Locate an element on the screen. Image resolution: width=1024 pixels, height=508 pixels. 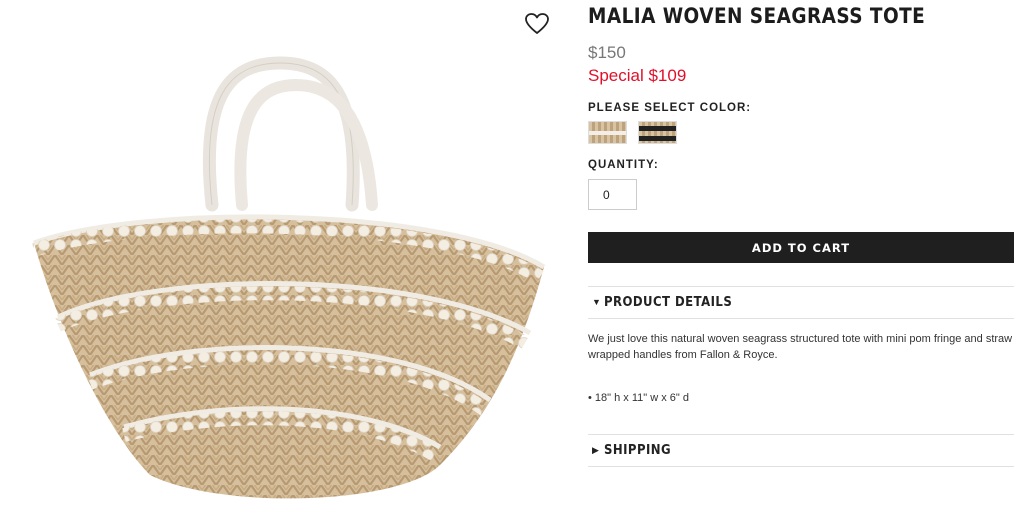
shipping-toggle: ▶ SHIPPING is located at coordinates (801, 450).